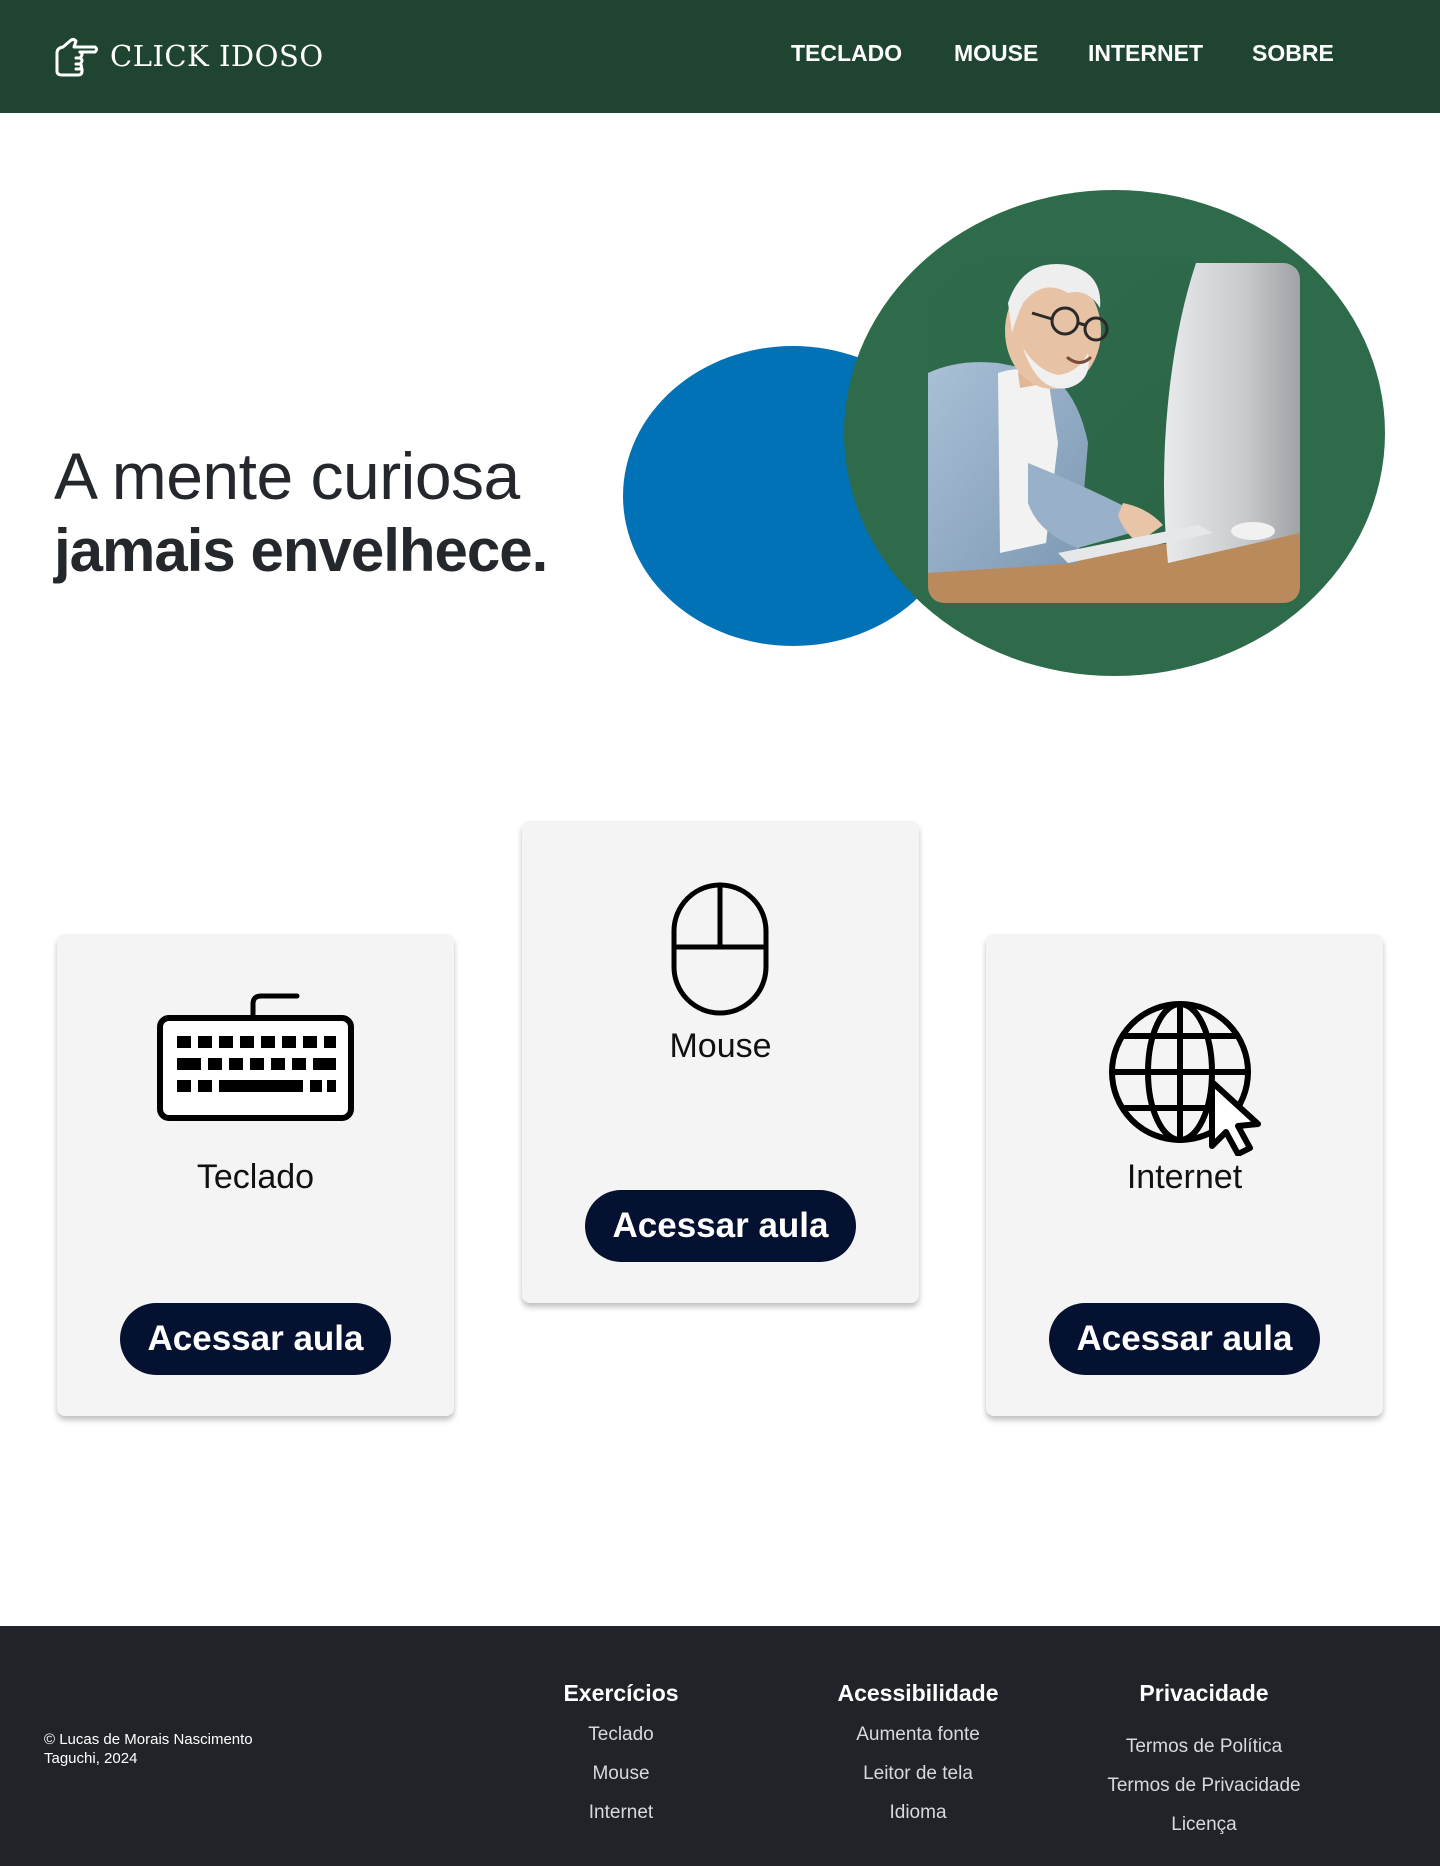 This screenshot has height=1866, width=1440. Describe the element at coordinates (720, 951) in the screenshot. I see `mouse-icon` at that location.